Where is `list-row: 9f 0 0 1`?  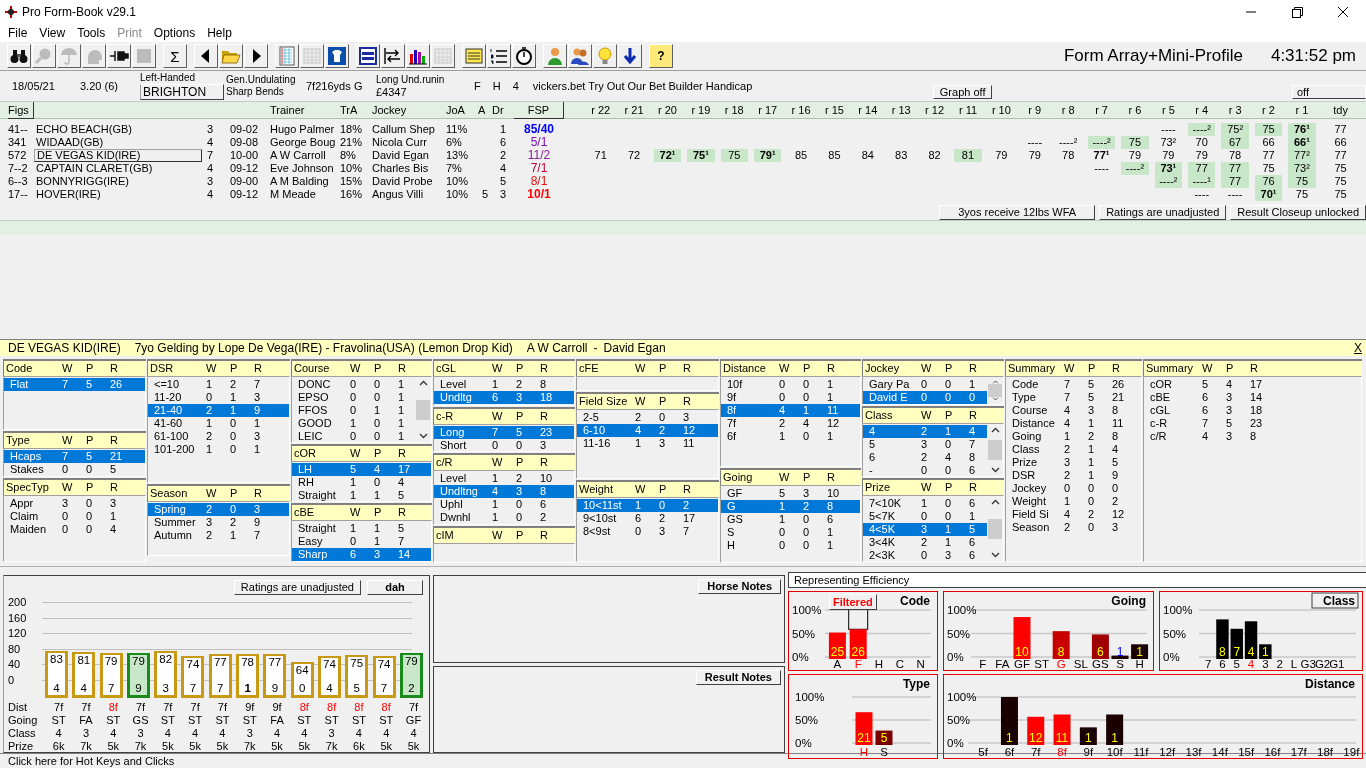 list-row: 9f 0 0 1 is located at coordinates (790, 397).